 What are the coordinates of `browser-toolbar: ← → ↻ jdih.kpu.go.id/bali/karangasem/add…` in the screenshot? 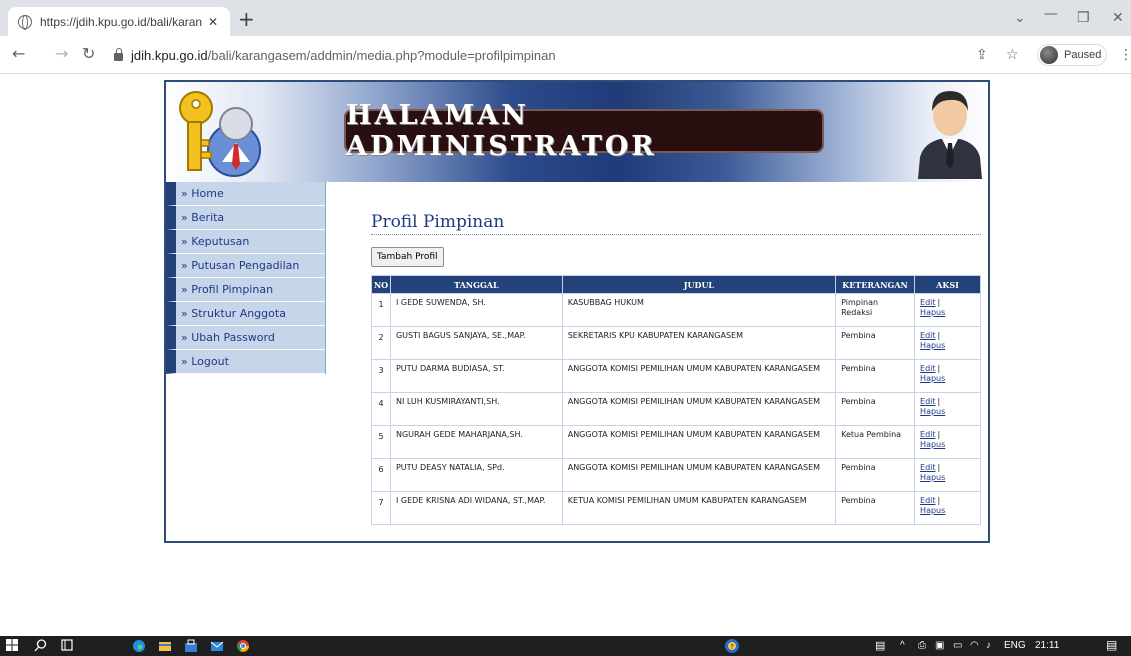 It's located at (565, 55).